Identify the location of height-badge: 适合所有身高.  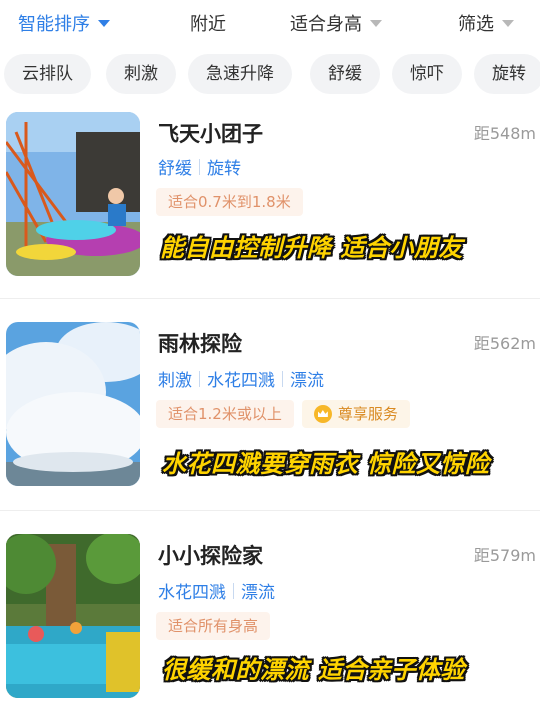
(213, 626).